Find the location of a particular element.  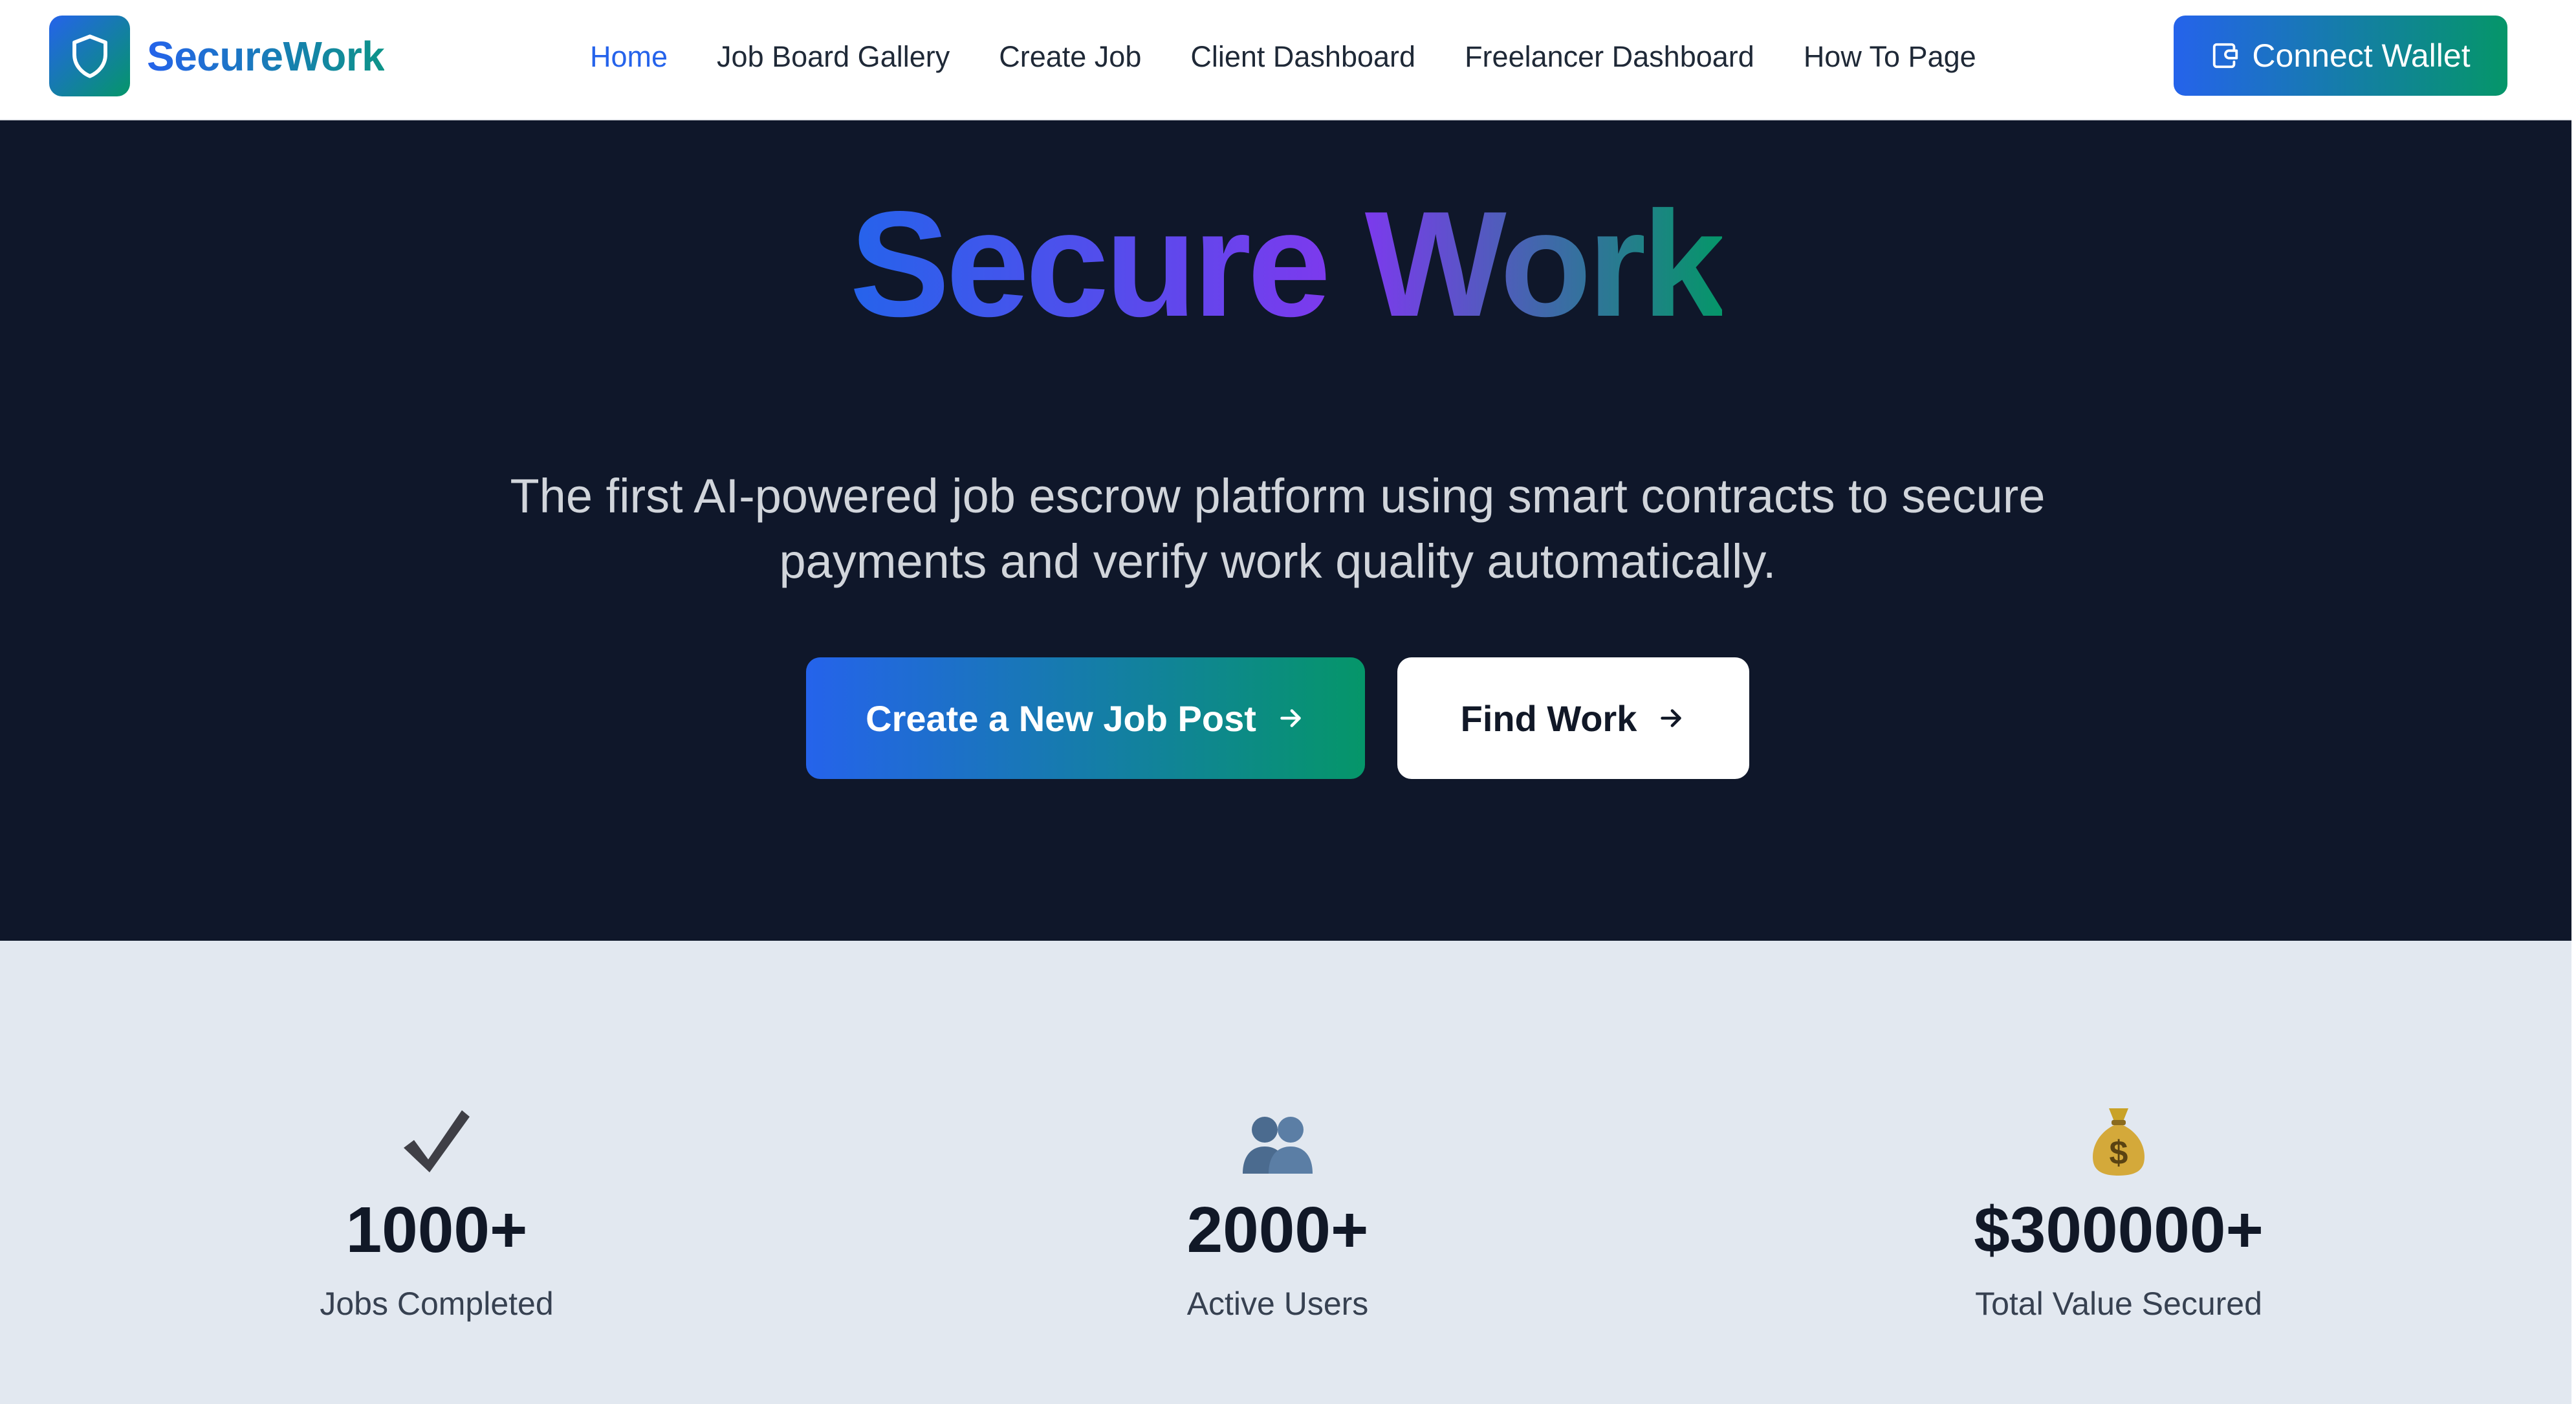

stat-total-value-secured: $ $300000+ Total Value Secured is located at coordinates (2119, 1212).